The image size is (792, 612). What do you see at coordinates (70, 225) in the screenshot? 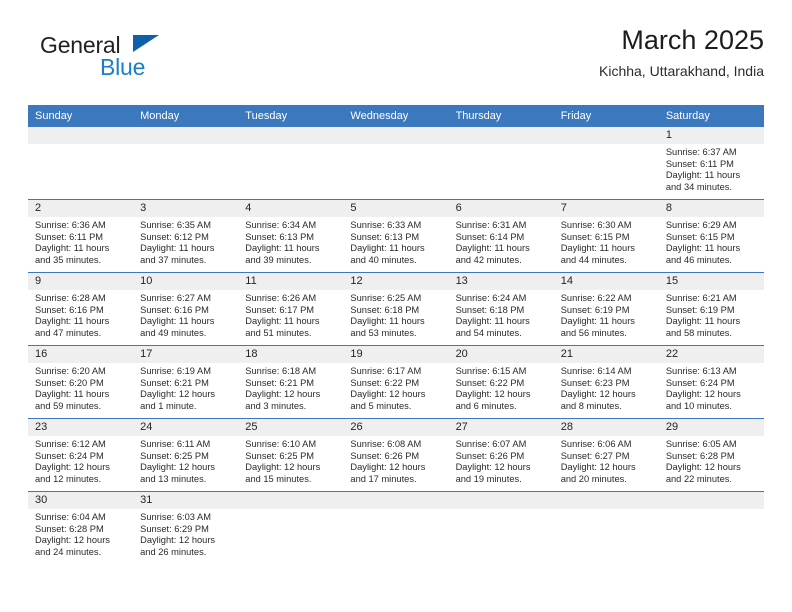
I see `sunrise-text: Sunrise: 6:36 AM` at bounding box center [70, 225].